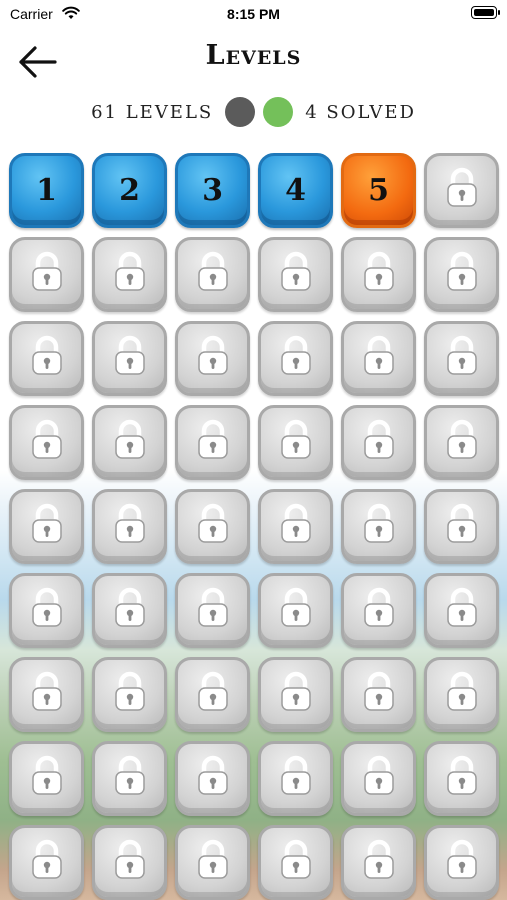 This screenshot has height=900, width=507. Describe the element at coordinates (253, 55) in the screenshot. I see `page-title: Levels` at that location.